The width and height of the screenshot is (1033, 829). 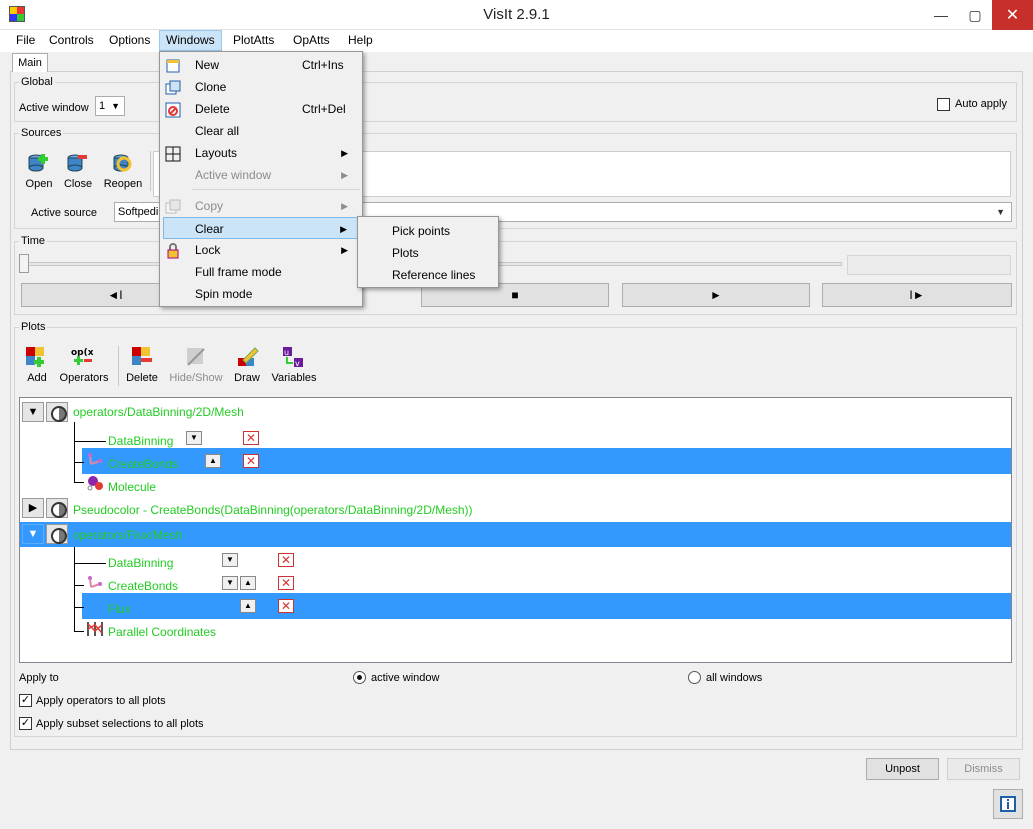 What do you see at coordinates (25, 40) in the screenshot?
I see `menu-file: File` at bounding box center [25, 40].